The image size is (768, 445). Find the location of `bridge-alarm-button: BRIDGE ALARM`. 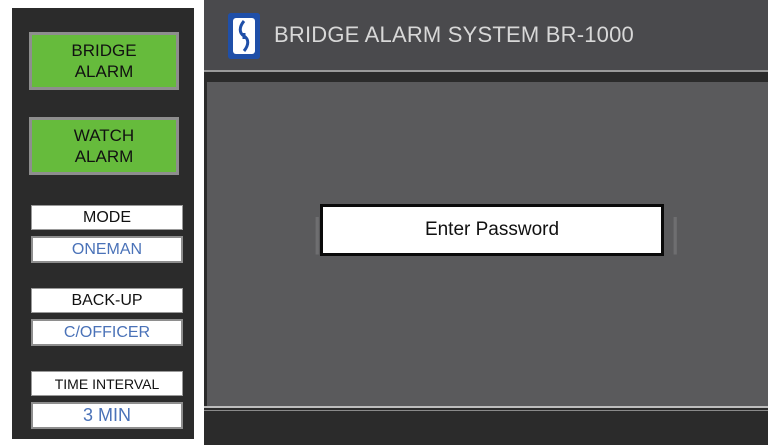

bridge-alarm-button: BRIDGE ALARM is located at coordinates (104, 61).